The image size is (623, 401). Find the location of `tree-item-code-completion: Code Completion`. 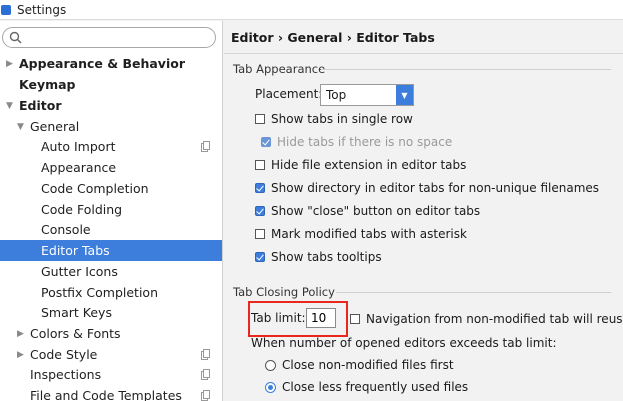

tree-item-code-completion: Code Completion is located at coordinates (111, 188).